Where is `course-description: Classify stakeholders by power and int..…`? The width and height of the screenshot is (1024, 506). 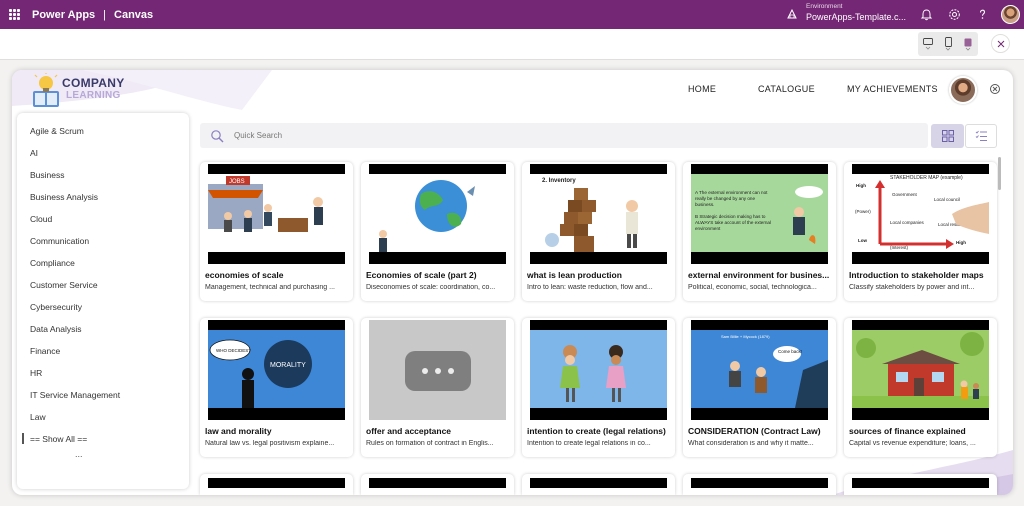
course-description: Classify stakeholders by power and int..… is located at coordinates (912, 287).